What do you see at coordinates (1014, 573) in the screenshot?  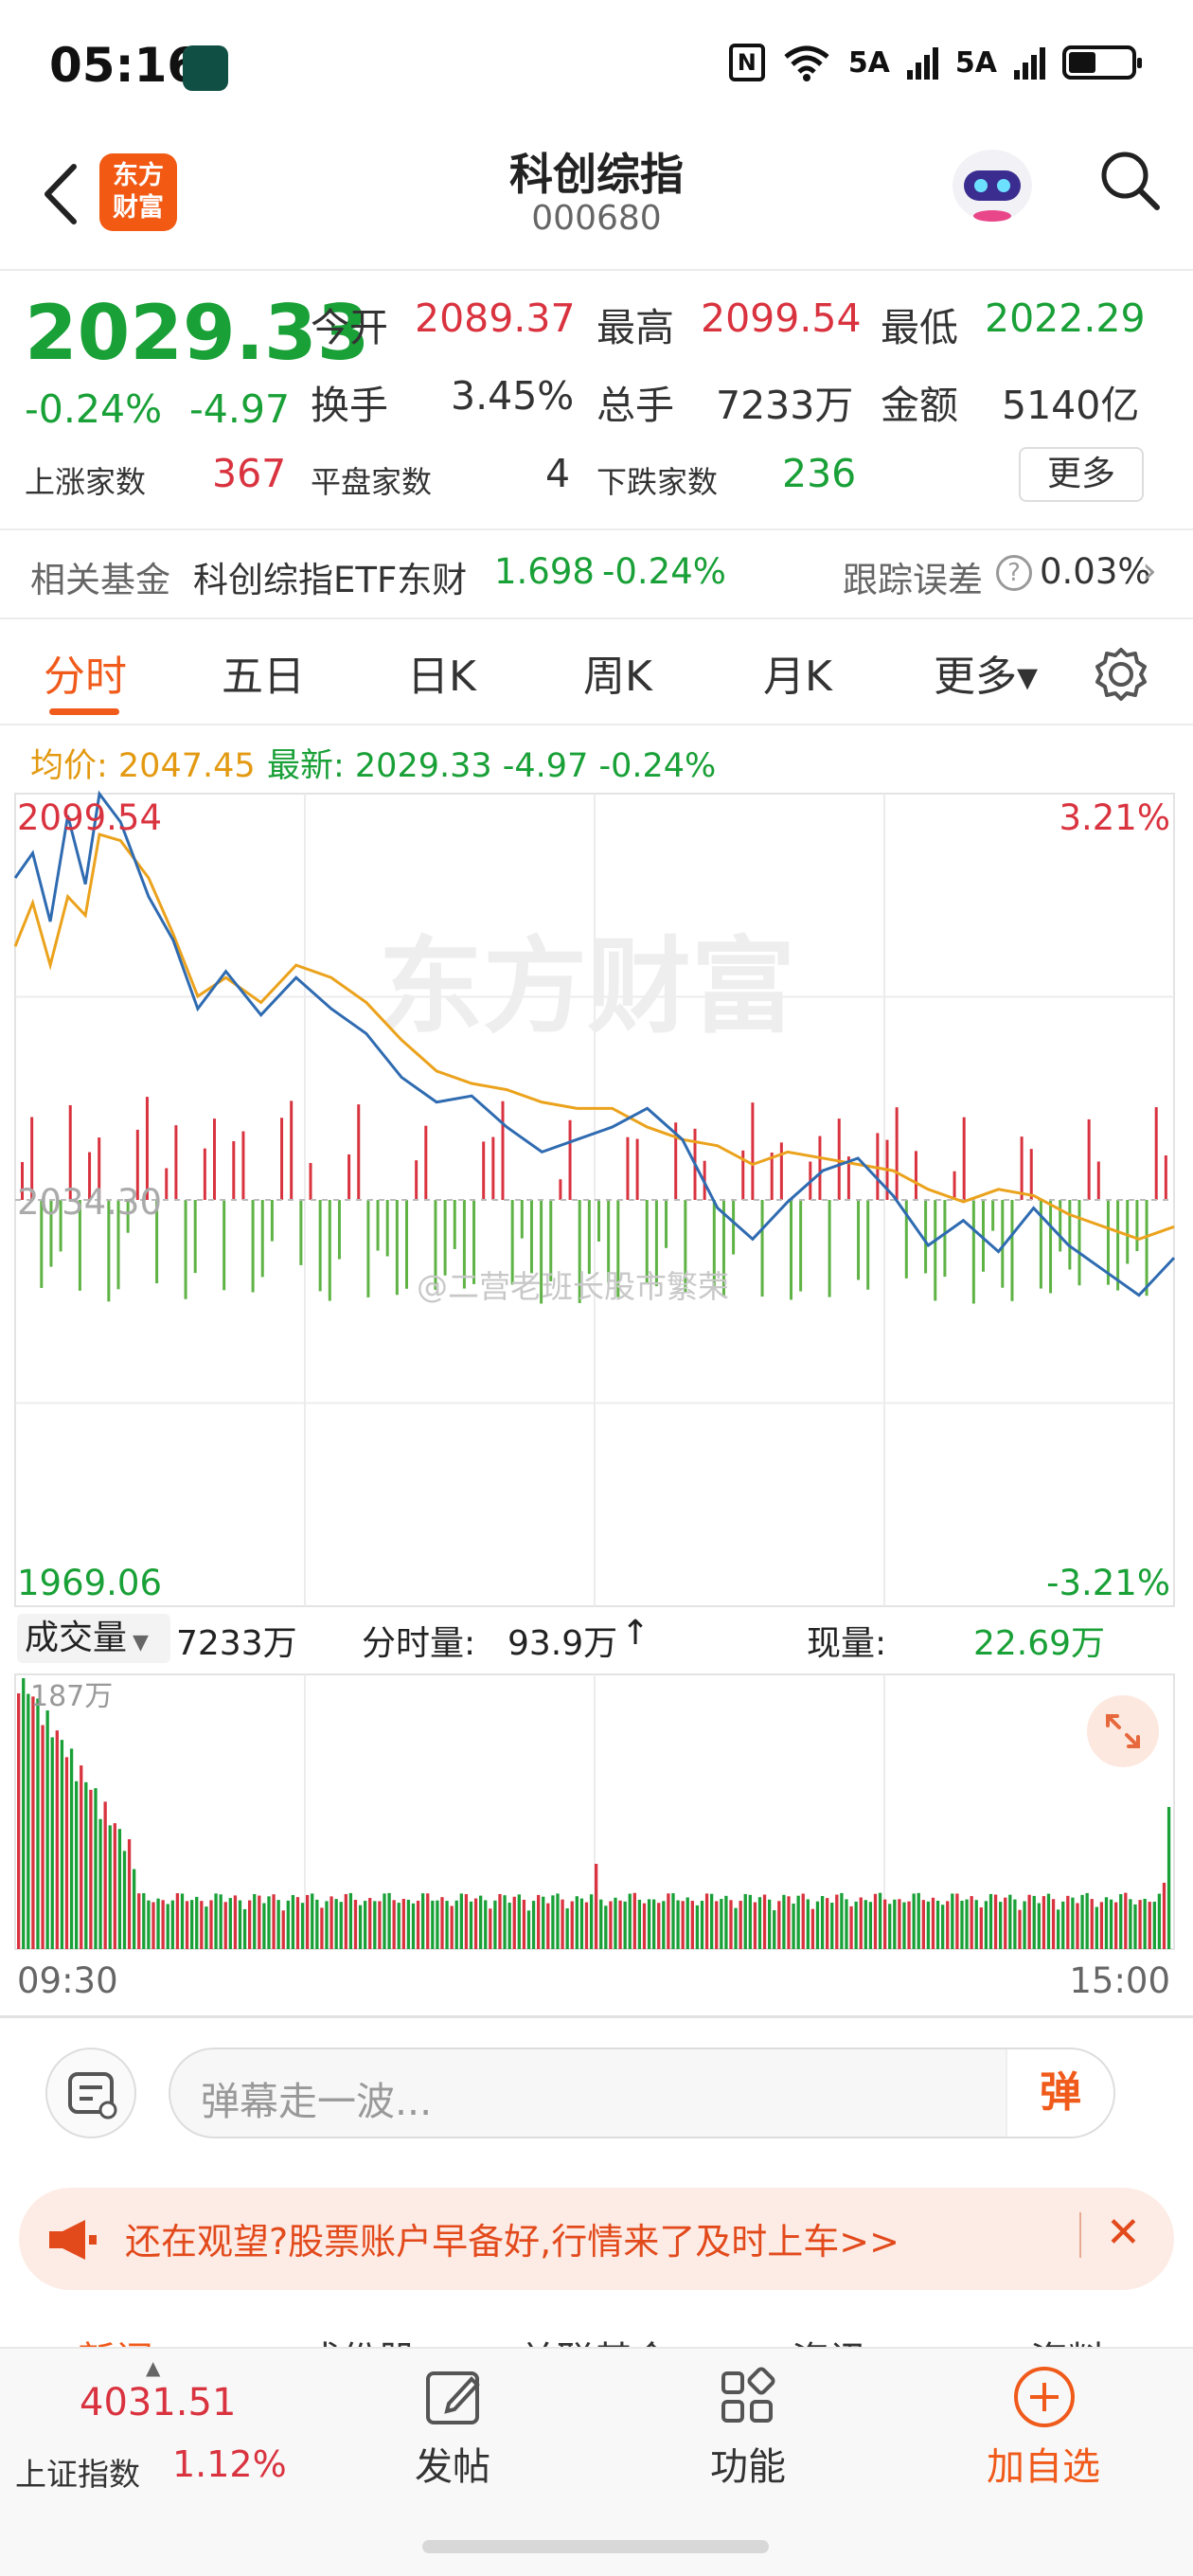 I see `help-icon: ?` at bounding box center [1014, 573].